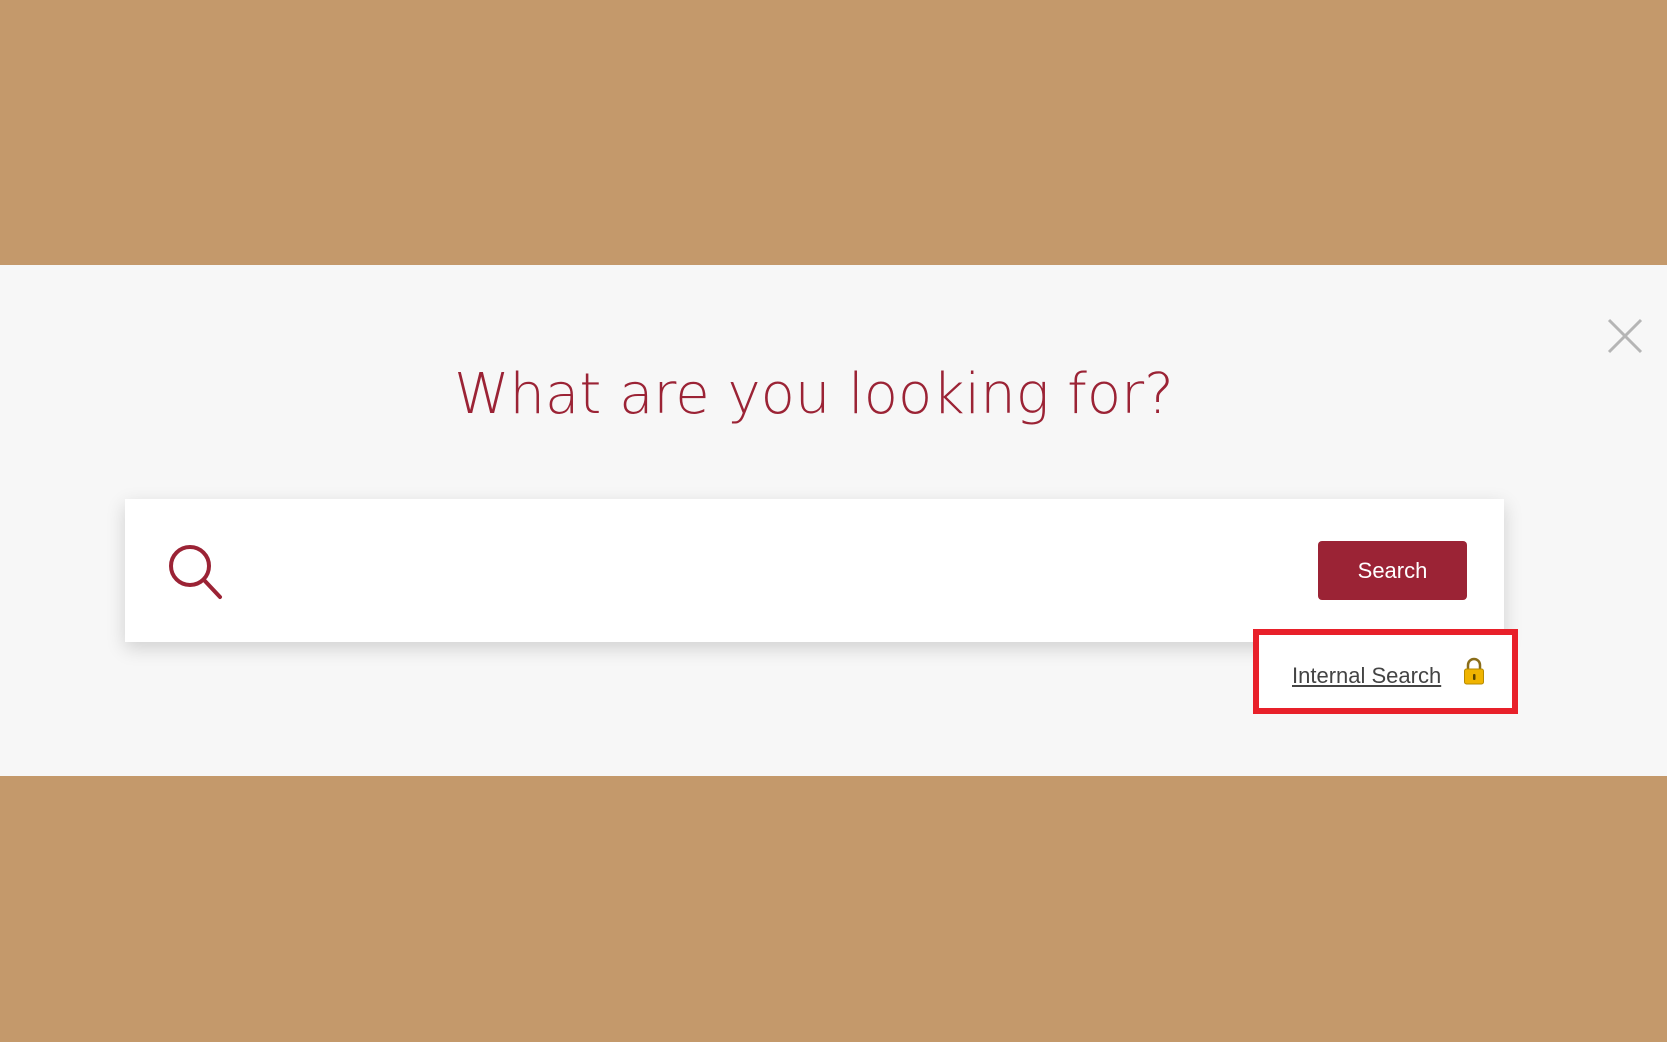 This screenshot has height=1042, width=1667. Describe the element at coordinates (1366, 676) in the screenshot. I see `internal-search-link: Internal Search` at that location.